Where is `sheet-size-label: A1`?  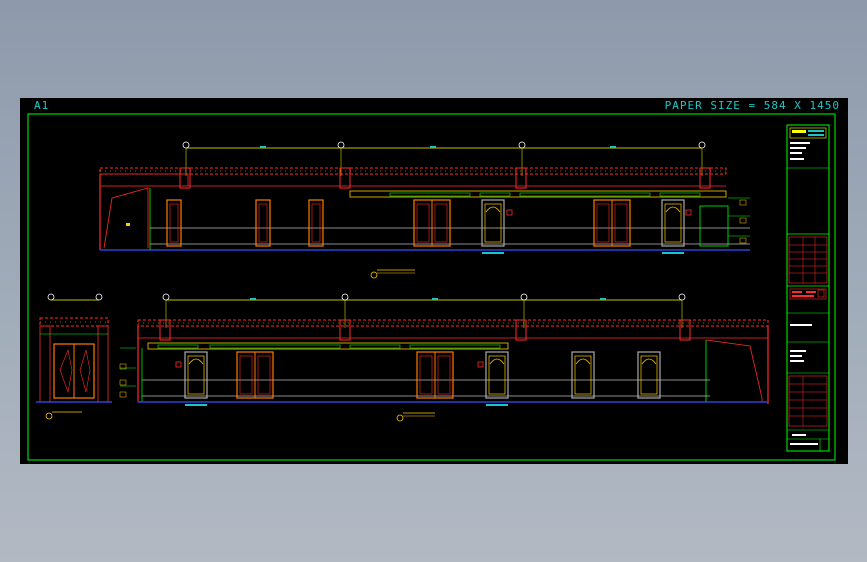
sheet-size-label: A1 is located at coordinates (42, 105).